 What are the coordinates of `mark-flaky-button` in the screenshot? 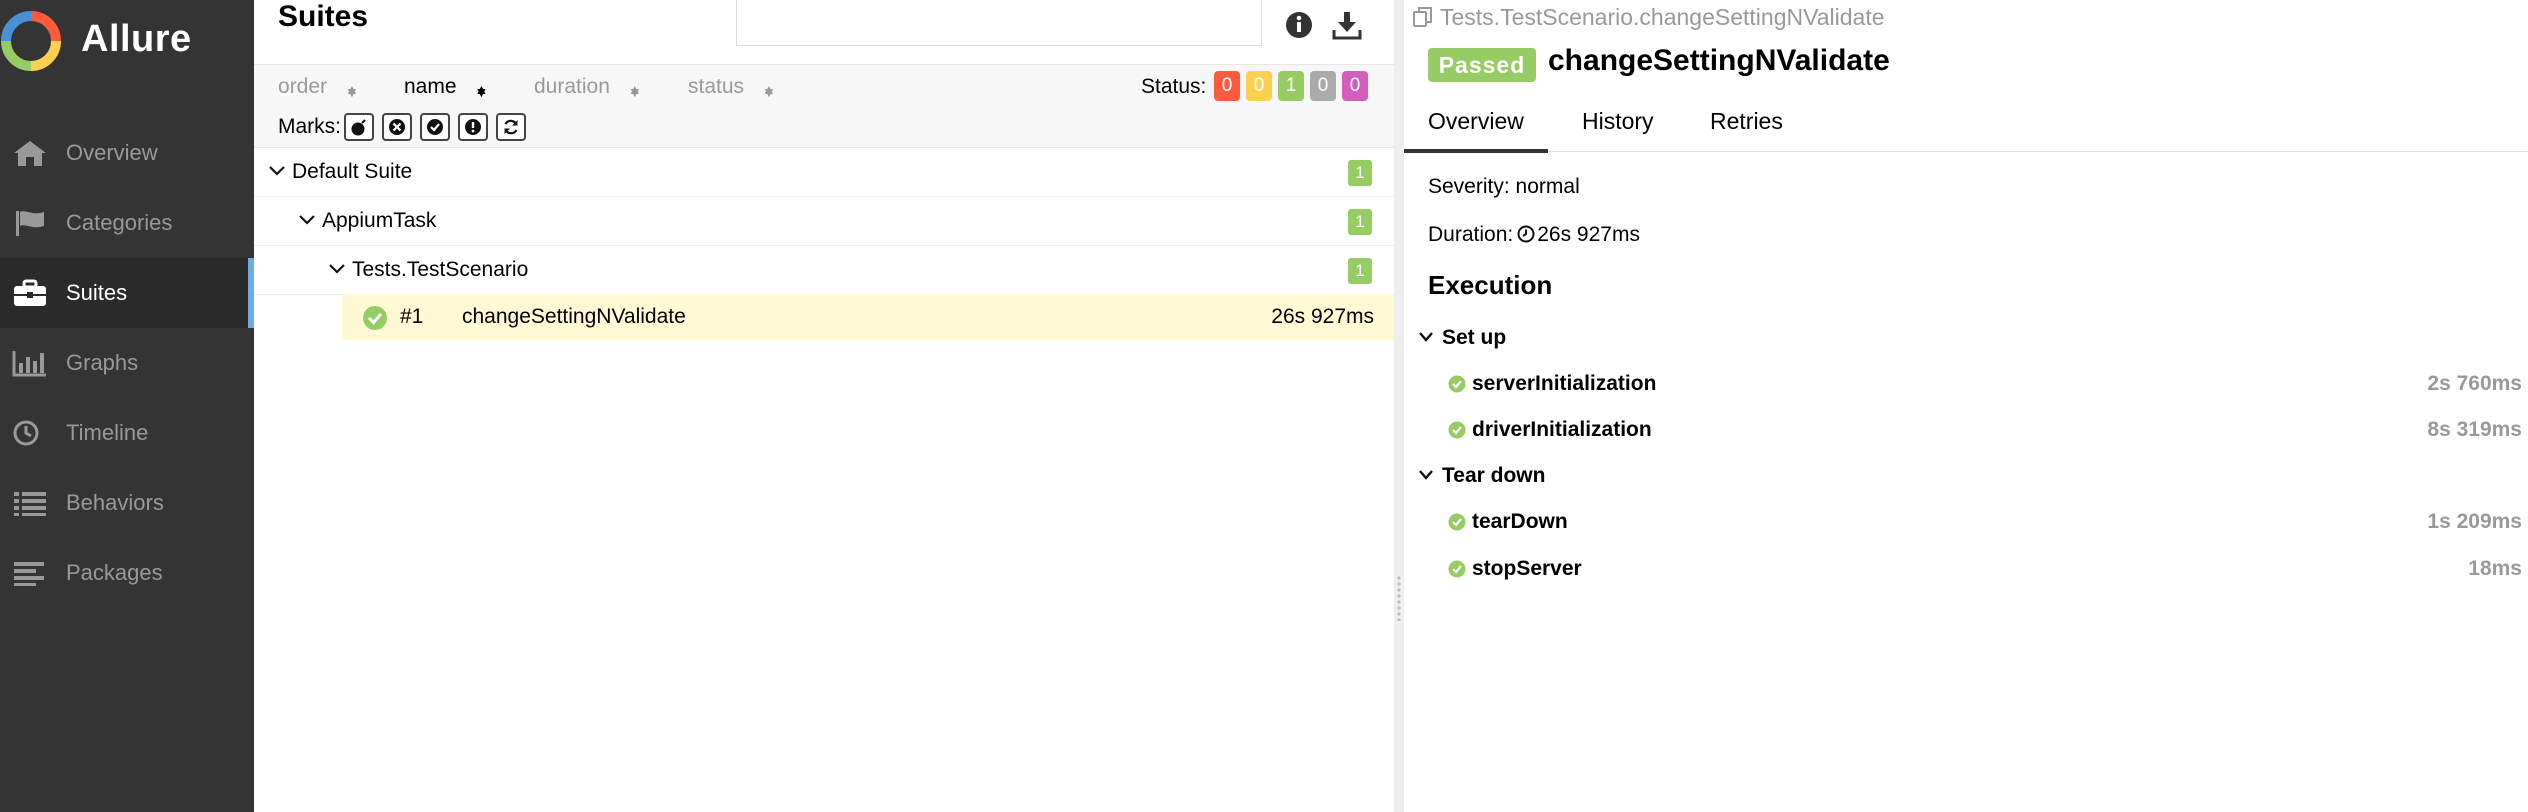 It's located at (359, 127).